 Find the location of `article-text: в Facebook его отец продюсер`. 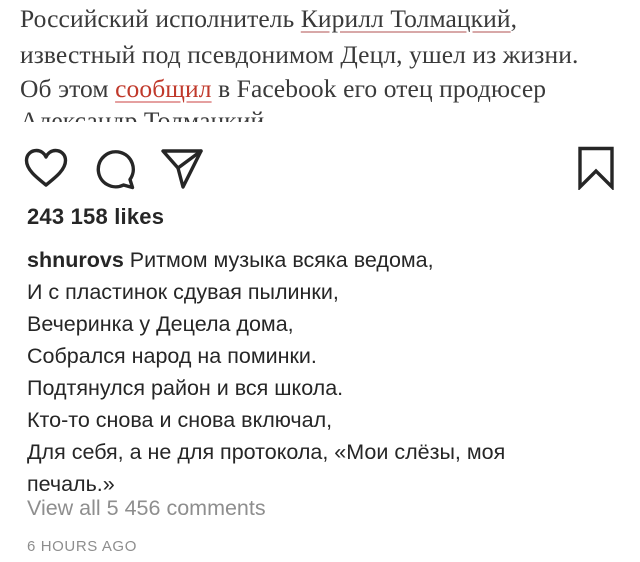

article-text: в Facebook его отец продюсер is located at coordinates (379, 88).